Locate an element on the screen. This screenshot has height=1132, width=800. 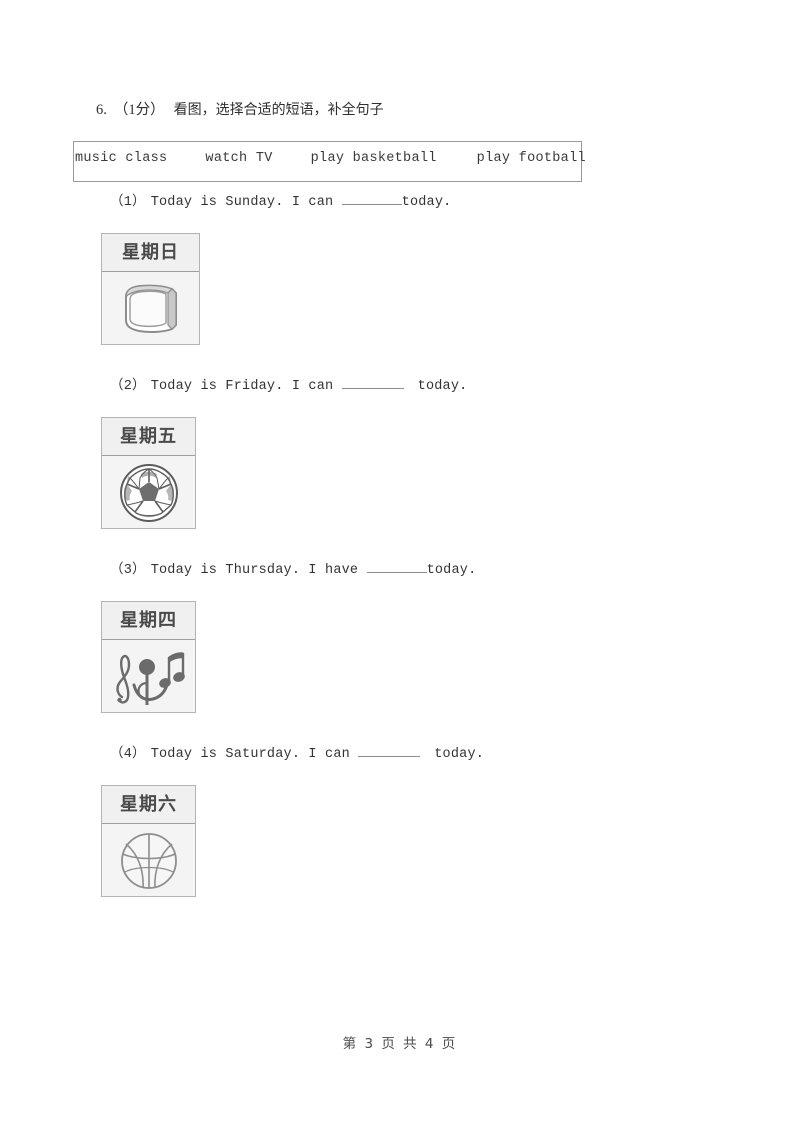
word-bank-option-3: play basketball is located at coordinates (374, 158).